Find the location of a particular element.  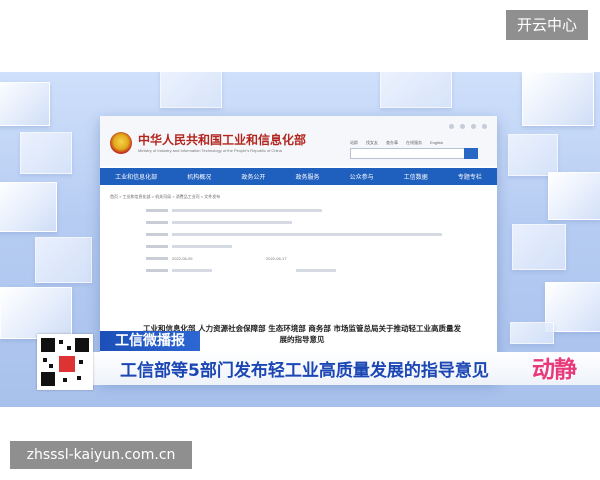

channel-logo: 动静 is located at coordinates (554, 370).